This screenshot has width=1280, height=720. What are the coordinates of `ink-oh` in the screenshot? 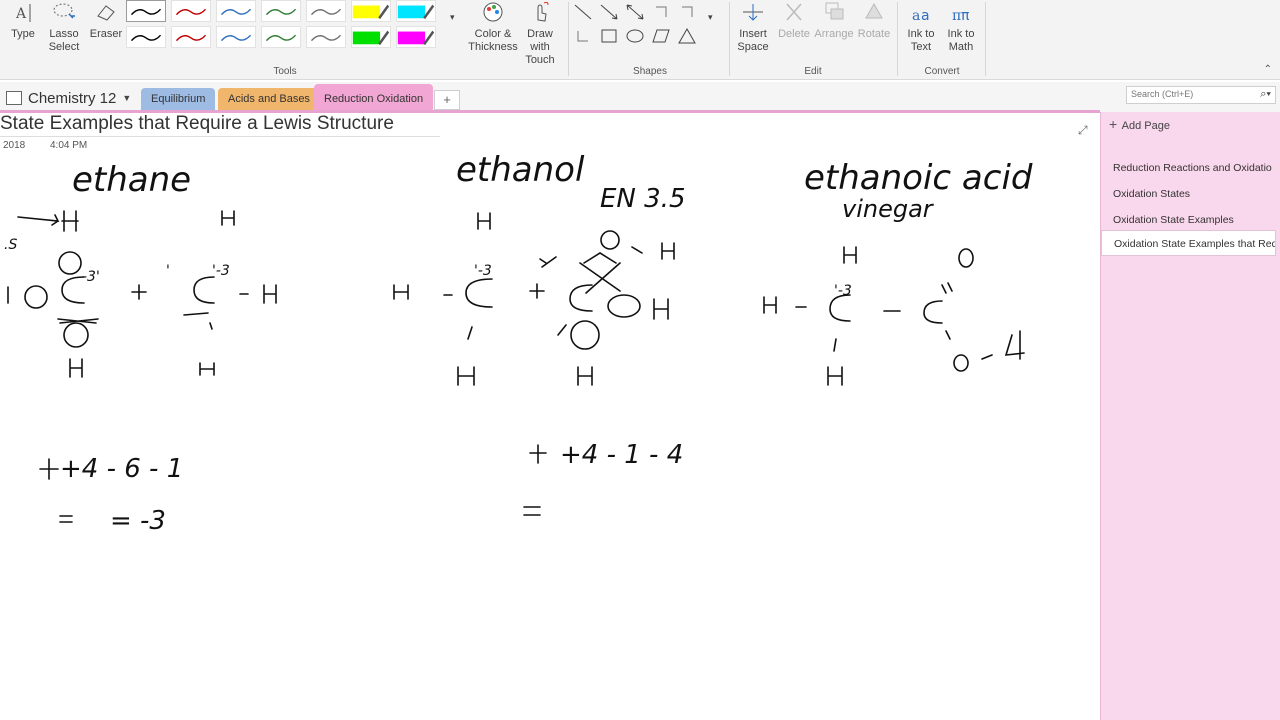 It's located at (653, 251).